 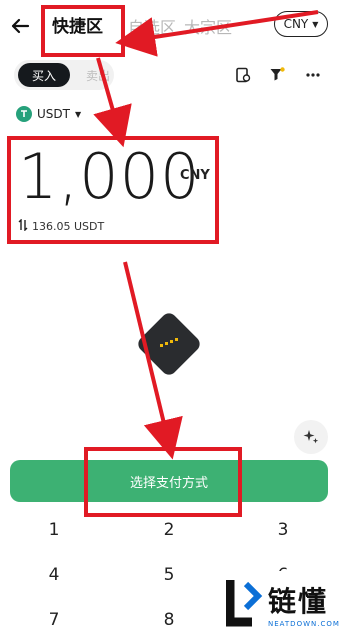 What do you see at coordinates (153, 360) in the screenshot?
I see `arrow-to-pay` at bounding box center [153, 360].